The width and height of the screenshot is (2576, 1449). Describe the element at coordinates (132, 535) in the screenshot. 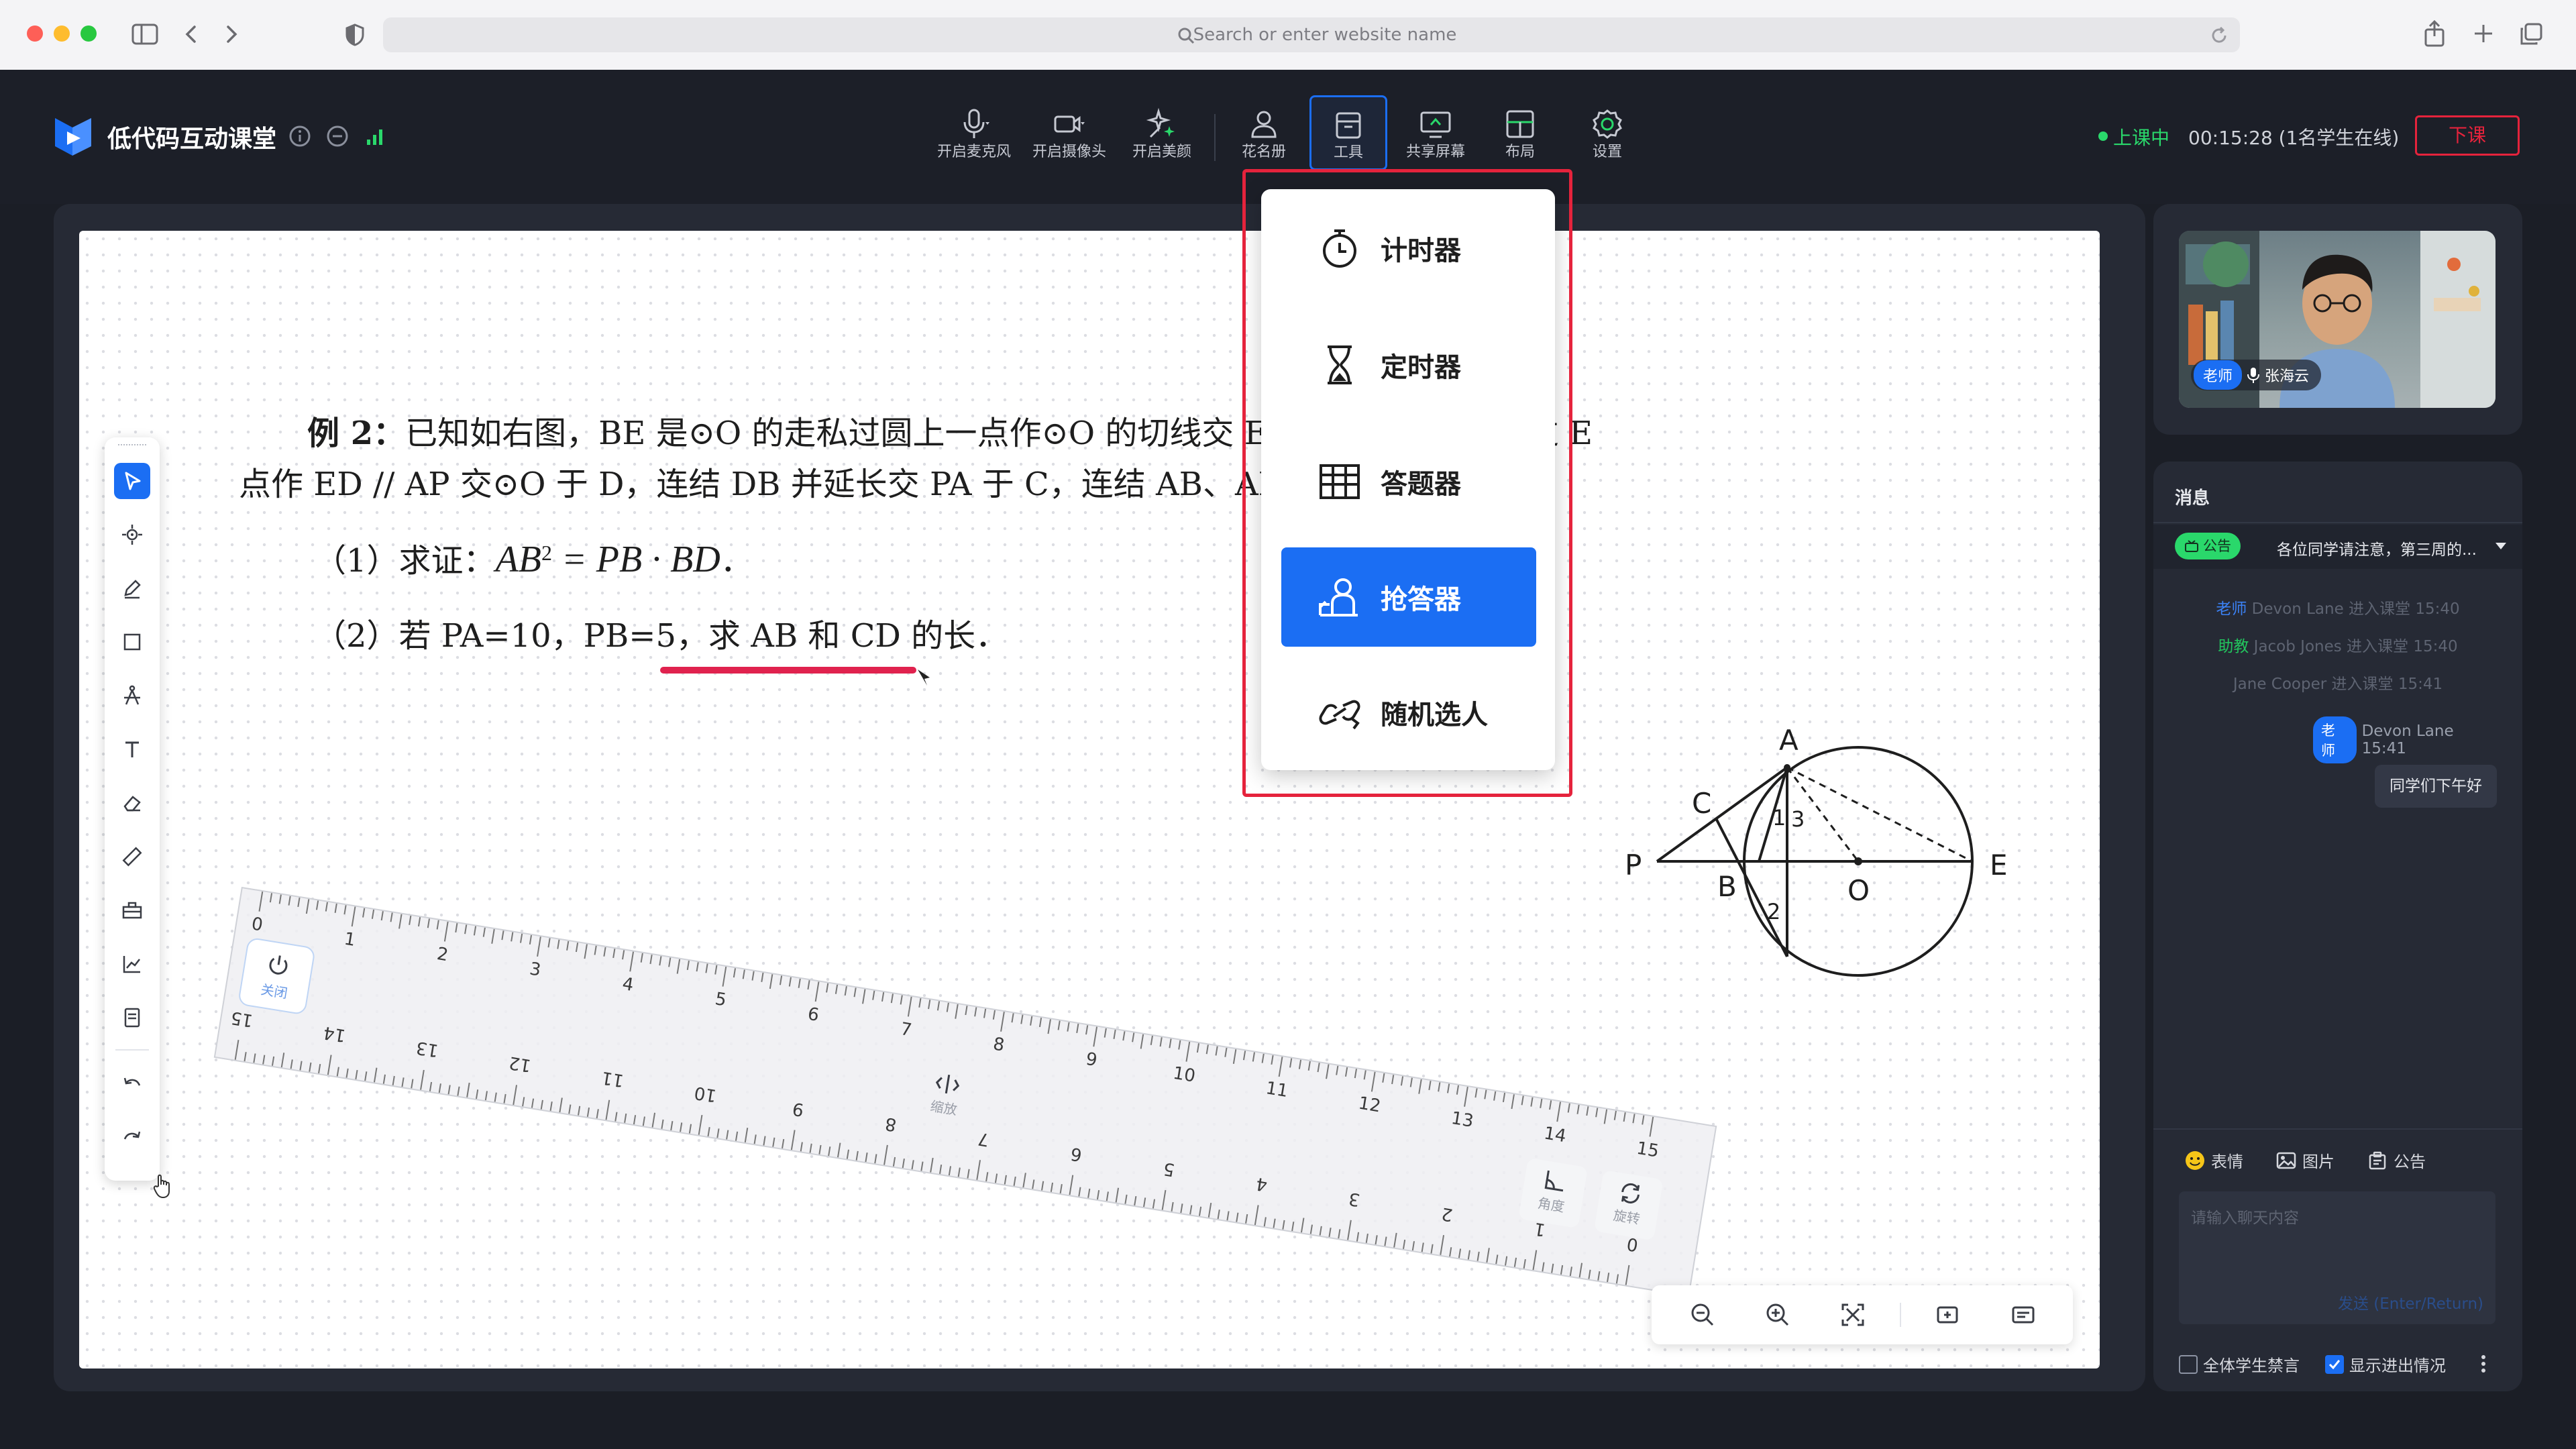

I see `laser-pointer-button` at that location.